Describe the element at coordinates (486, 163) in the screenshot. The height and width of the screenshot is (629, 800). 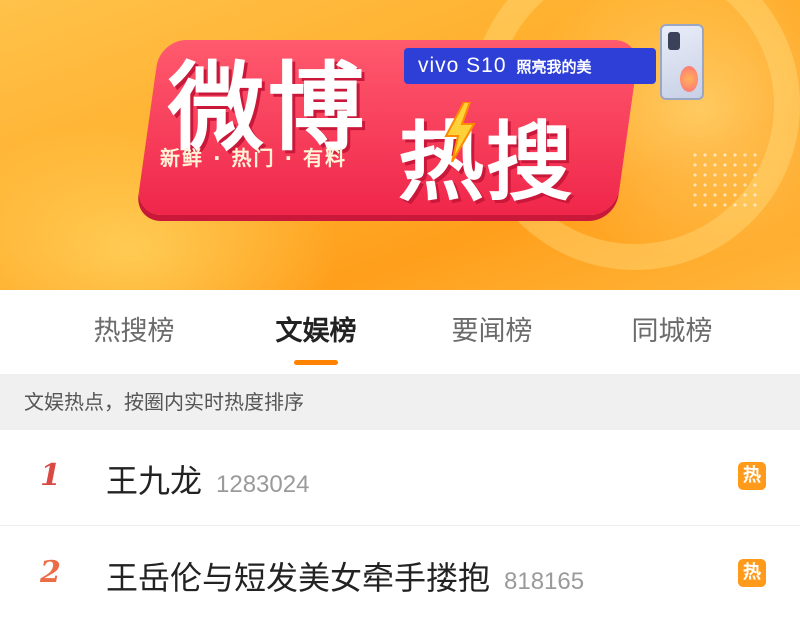
I see `hot-search-logo-text: 热搜` at that location.